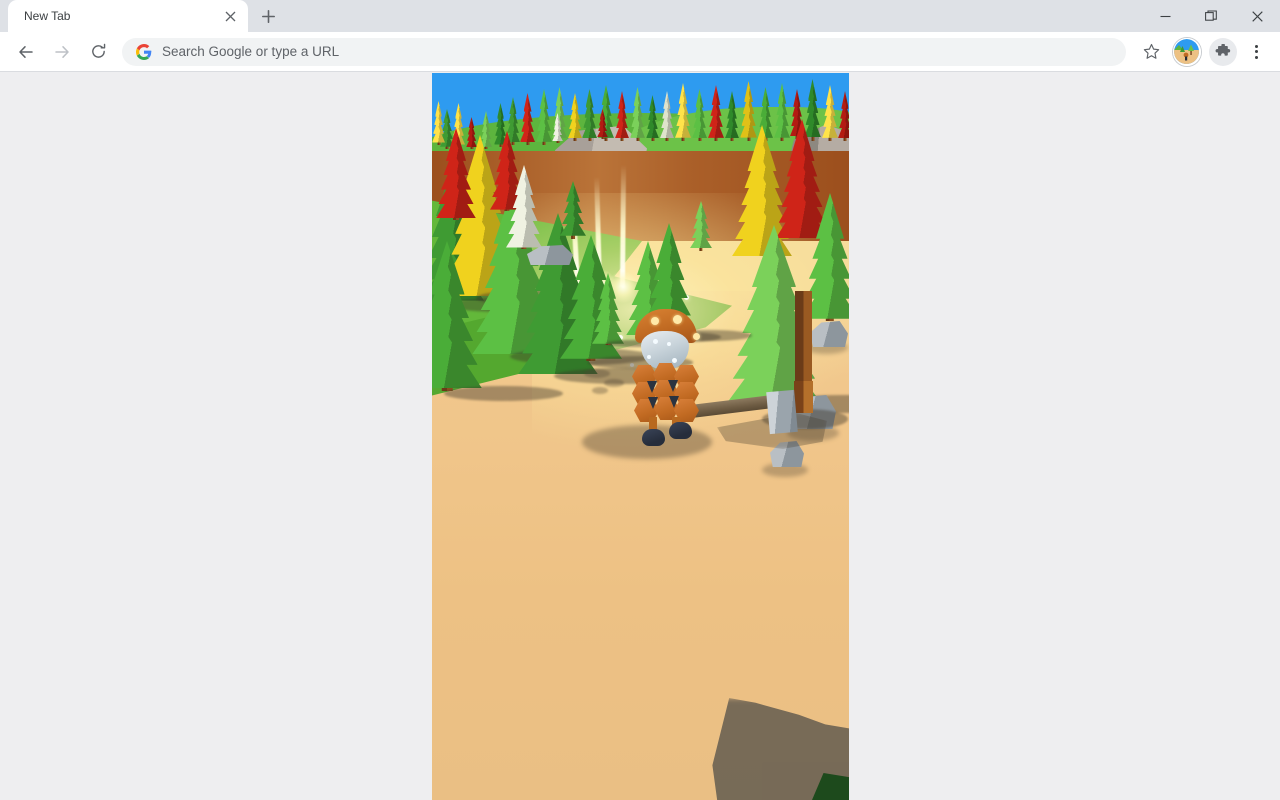 Image resolution: width=1280 pixels, height=800 pixels. I want to click on profile-avatar, so click(1187, 51).